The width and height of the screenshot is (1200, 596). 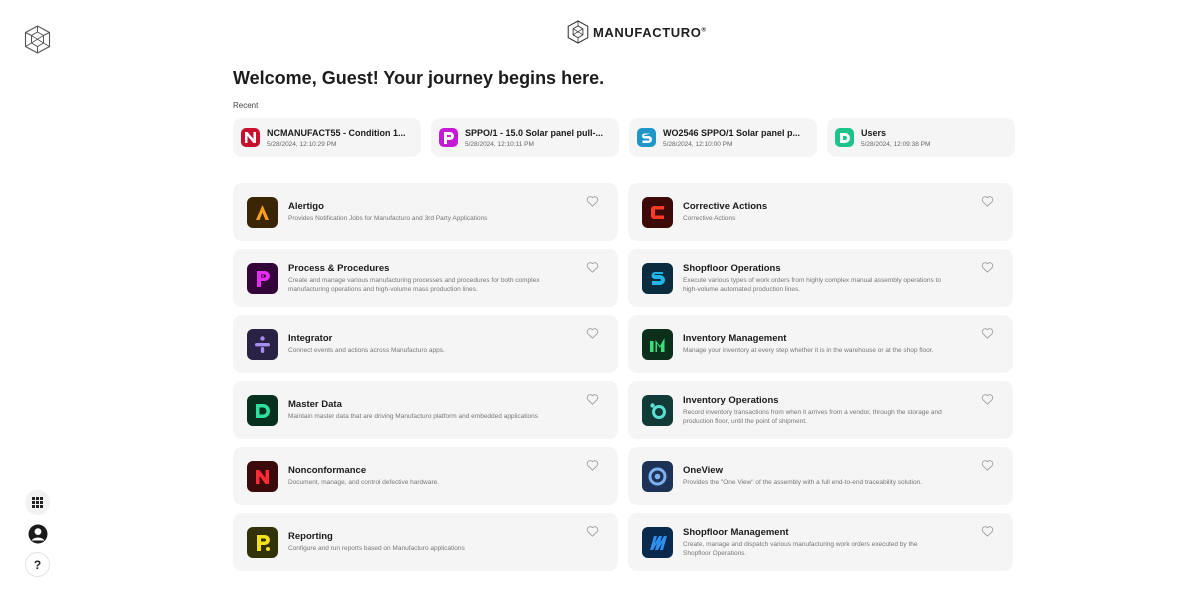 I want to click on inventory-operations-icon, so click(x=657, y=410).